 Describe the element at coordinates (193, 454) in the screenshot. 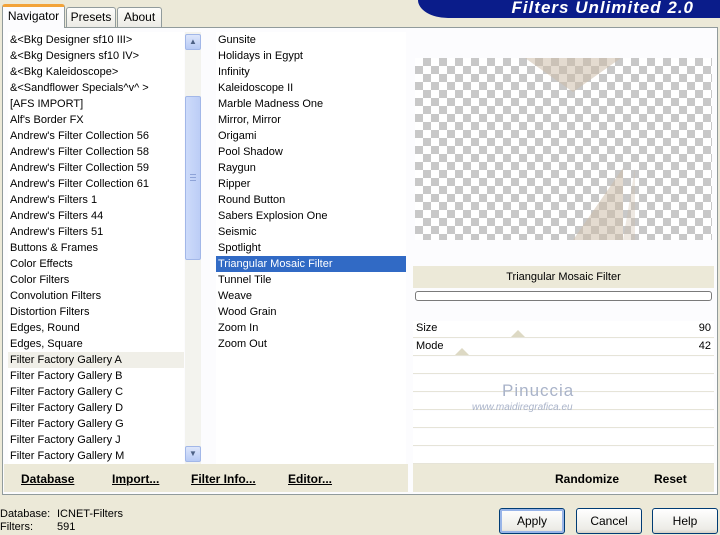

I see `scroll-down-icon: ▼` at that location.